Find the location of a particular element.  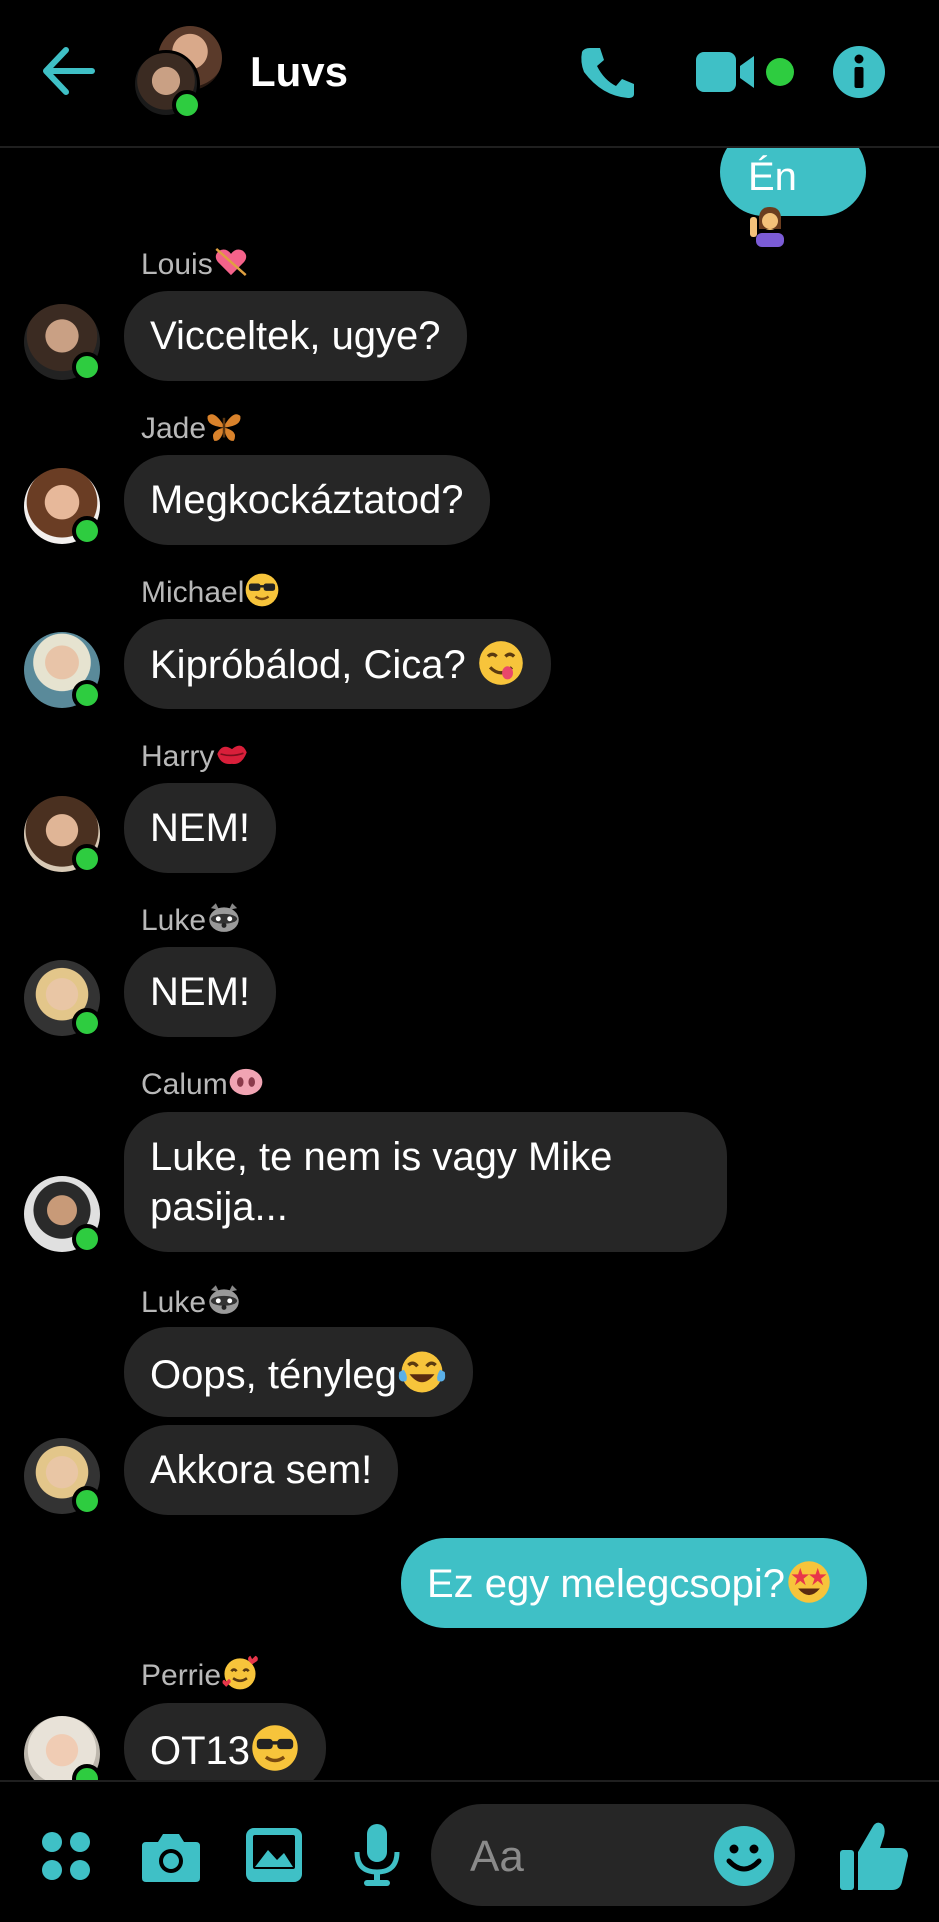

phone-icon is located at coordinates (607, 72).